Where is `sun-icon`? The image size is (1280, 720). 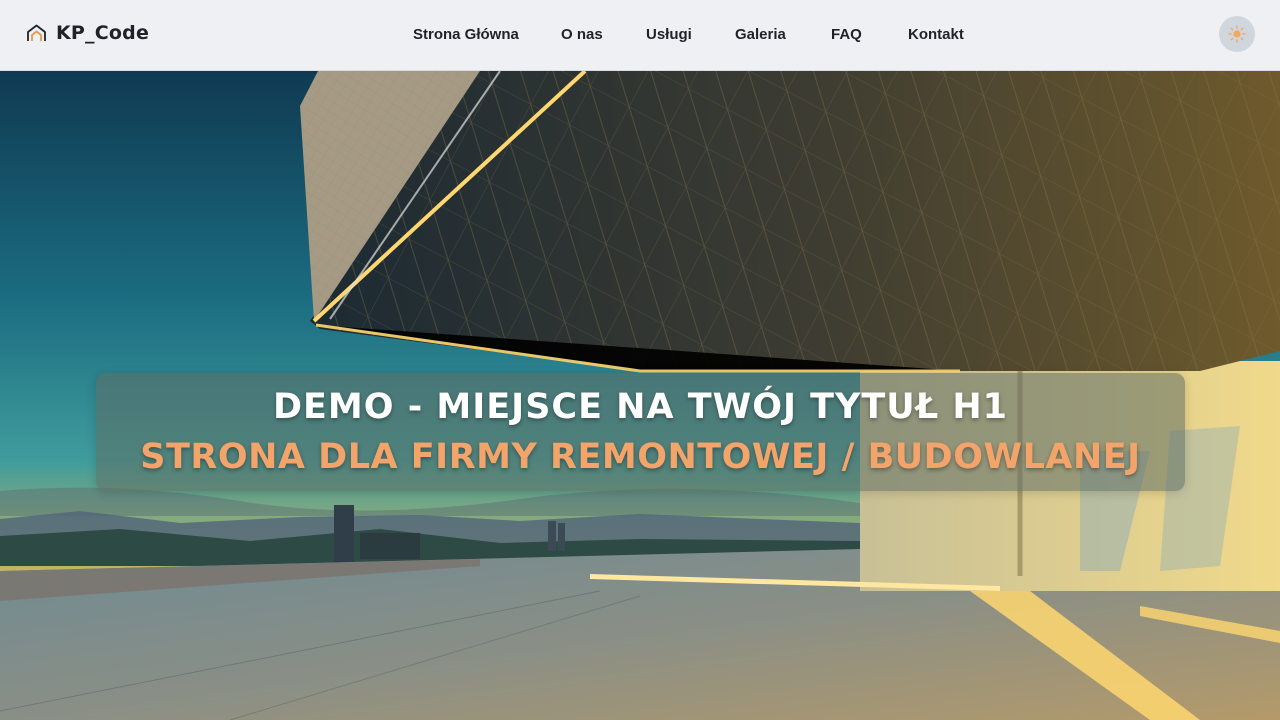 sun-icon is located at coordinates (1237, 34).